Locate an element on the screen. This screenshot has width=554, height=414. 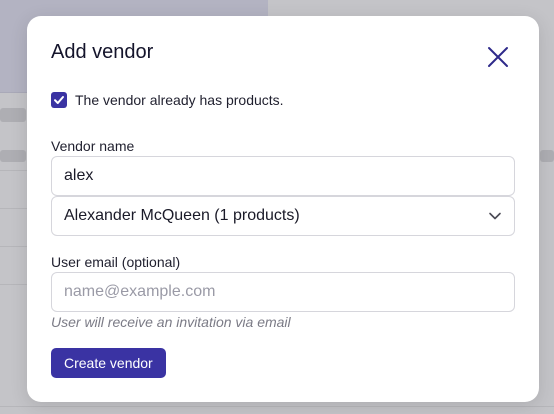
vendor-select: Alexander McQueen (1 products) is located at coordinates (283, 216).